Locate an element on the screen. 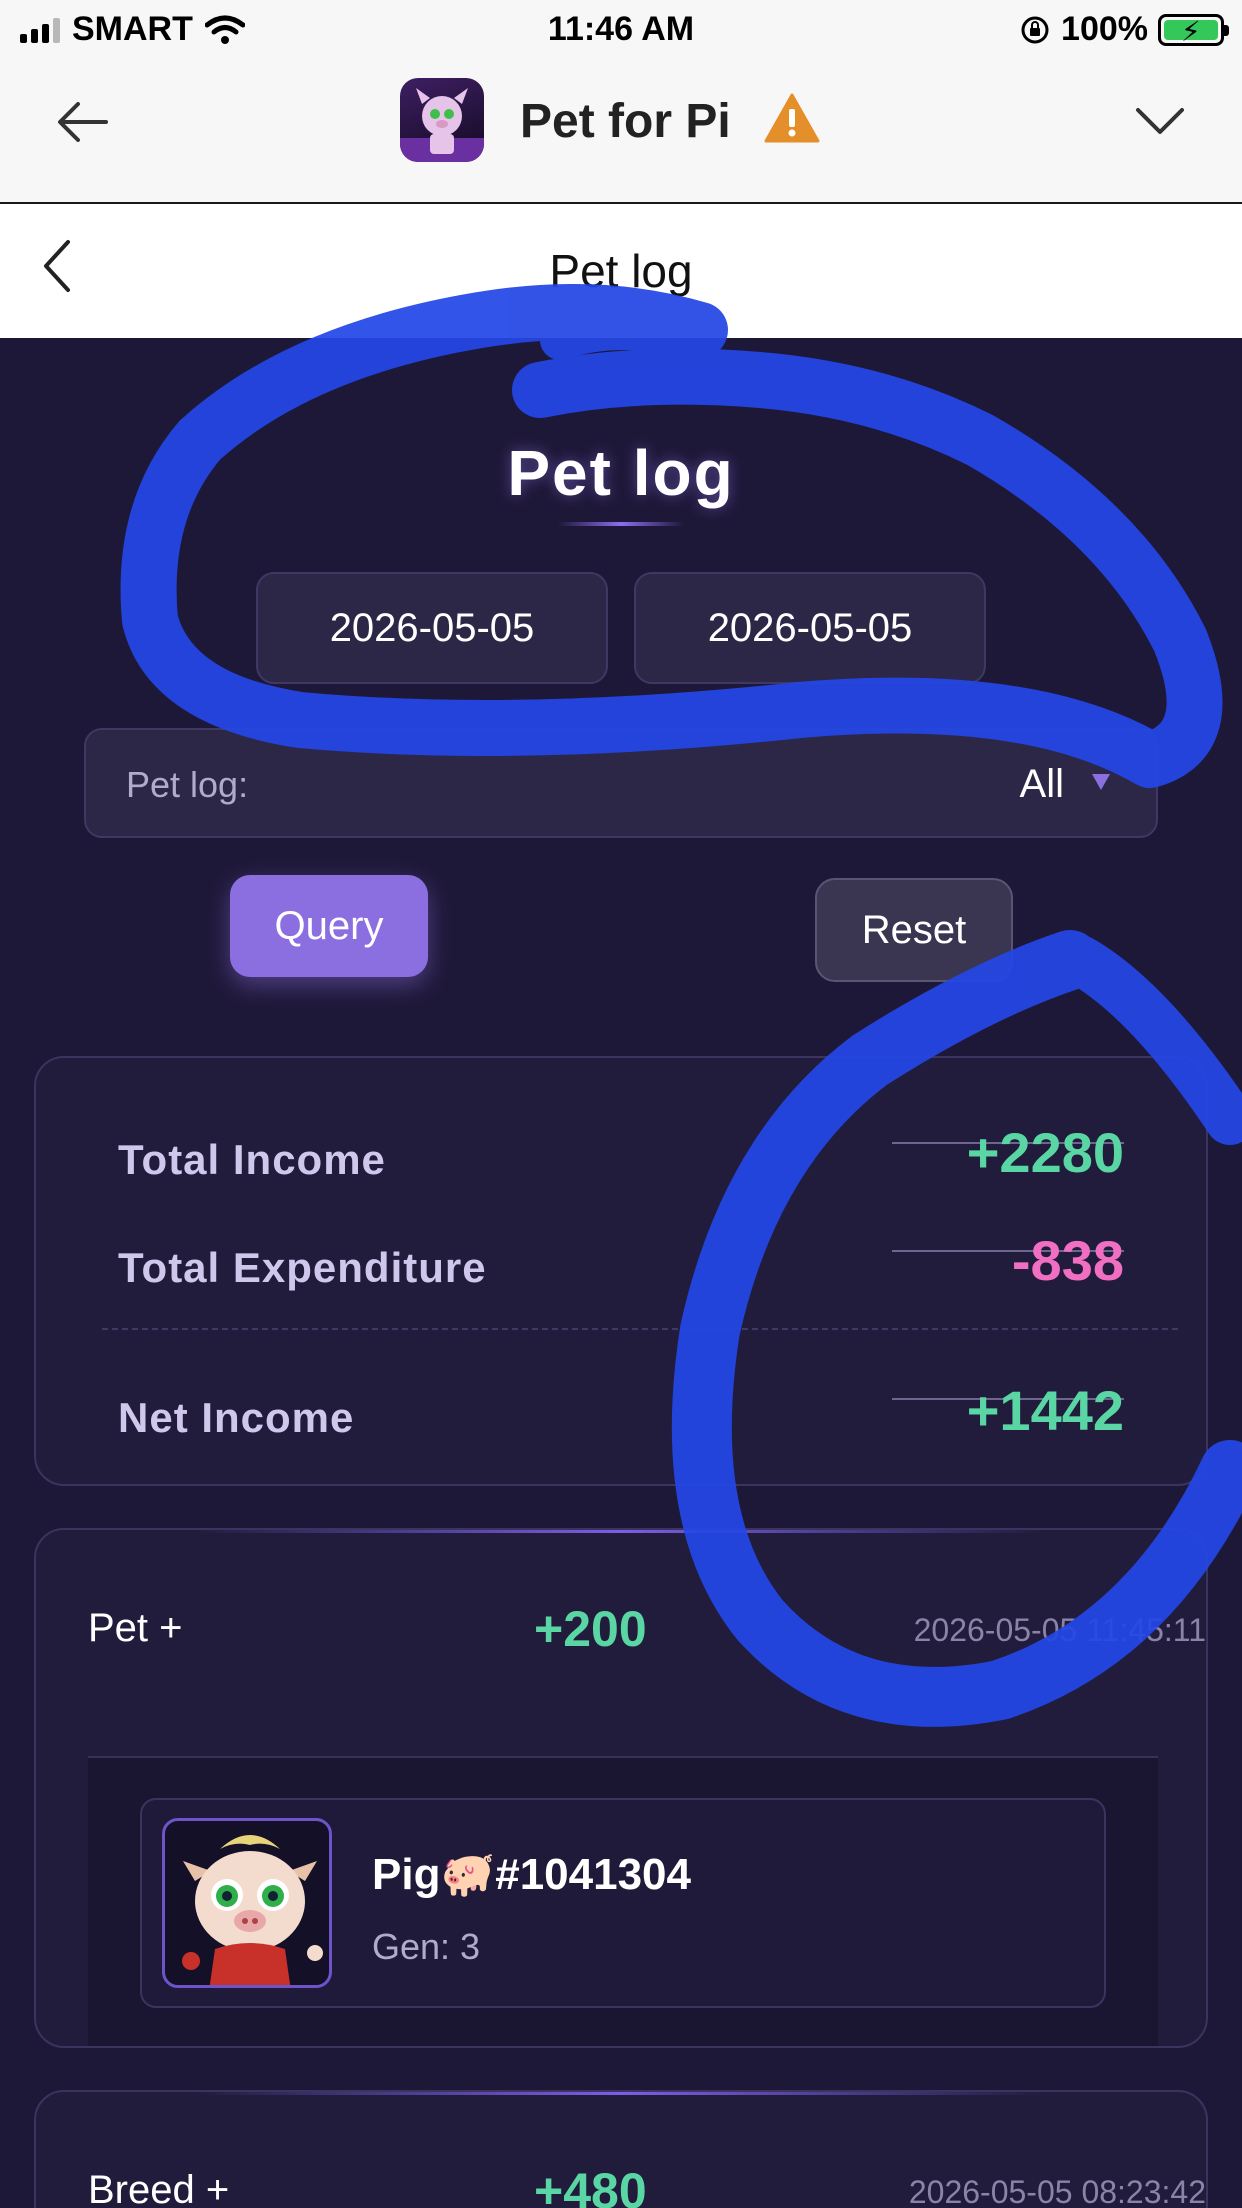  pet-avatar is located at coordinates (247, 1903).